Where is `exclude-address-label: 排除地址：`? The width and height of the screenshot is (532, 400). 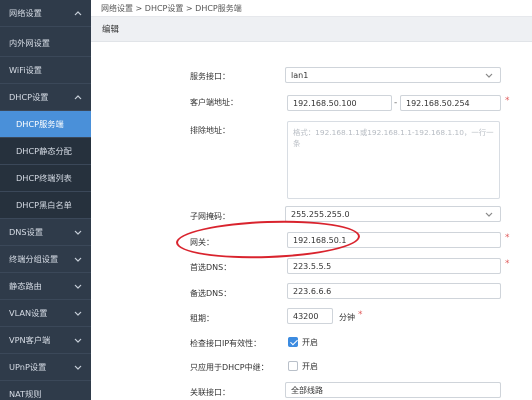
exclude-address-label: 排除地址： is located at coordinates (210, 130).